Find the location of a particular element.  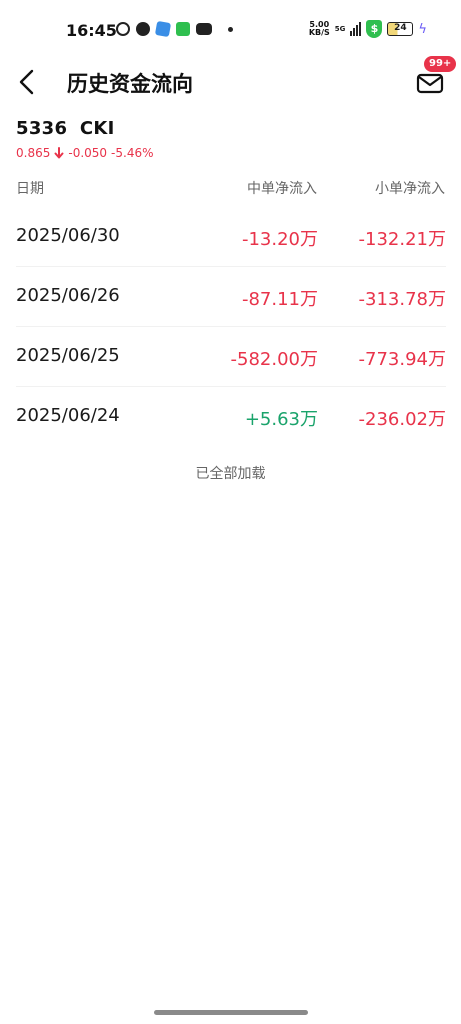

messages-icon is located at coordinates (183, 29).